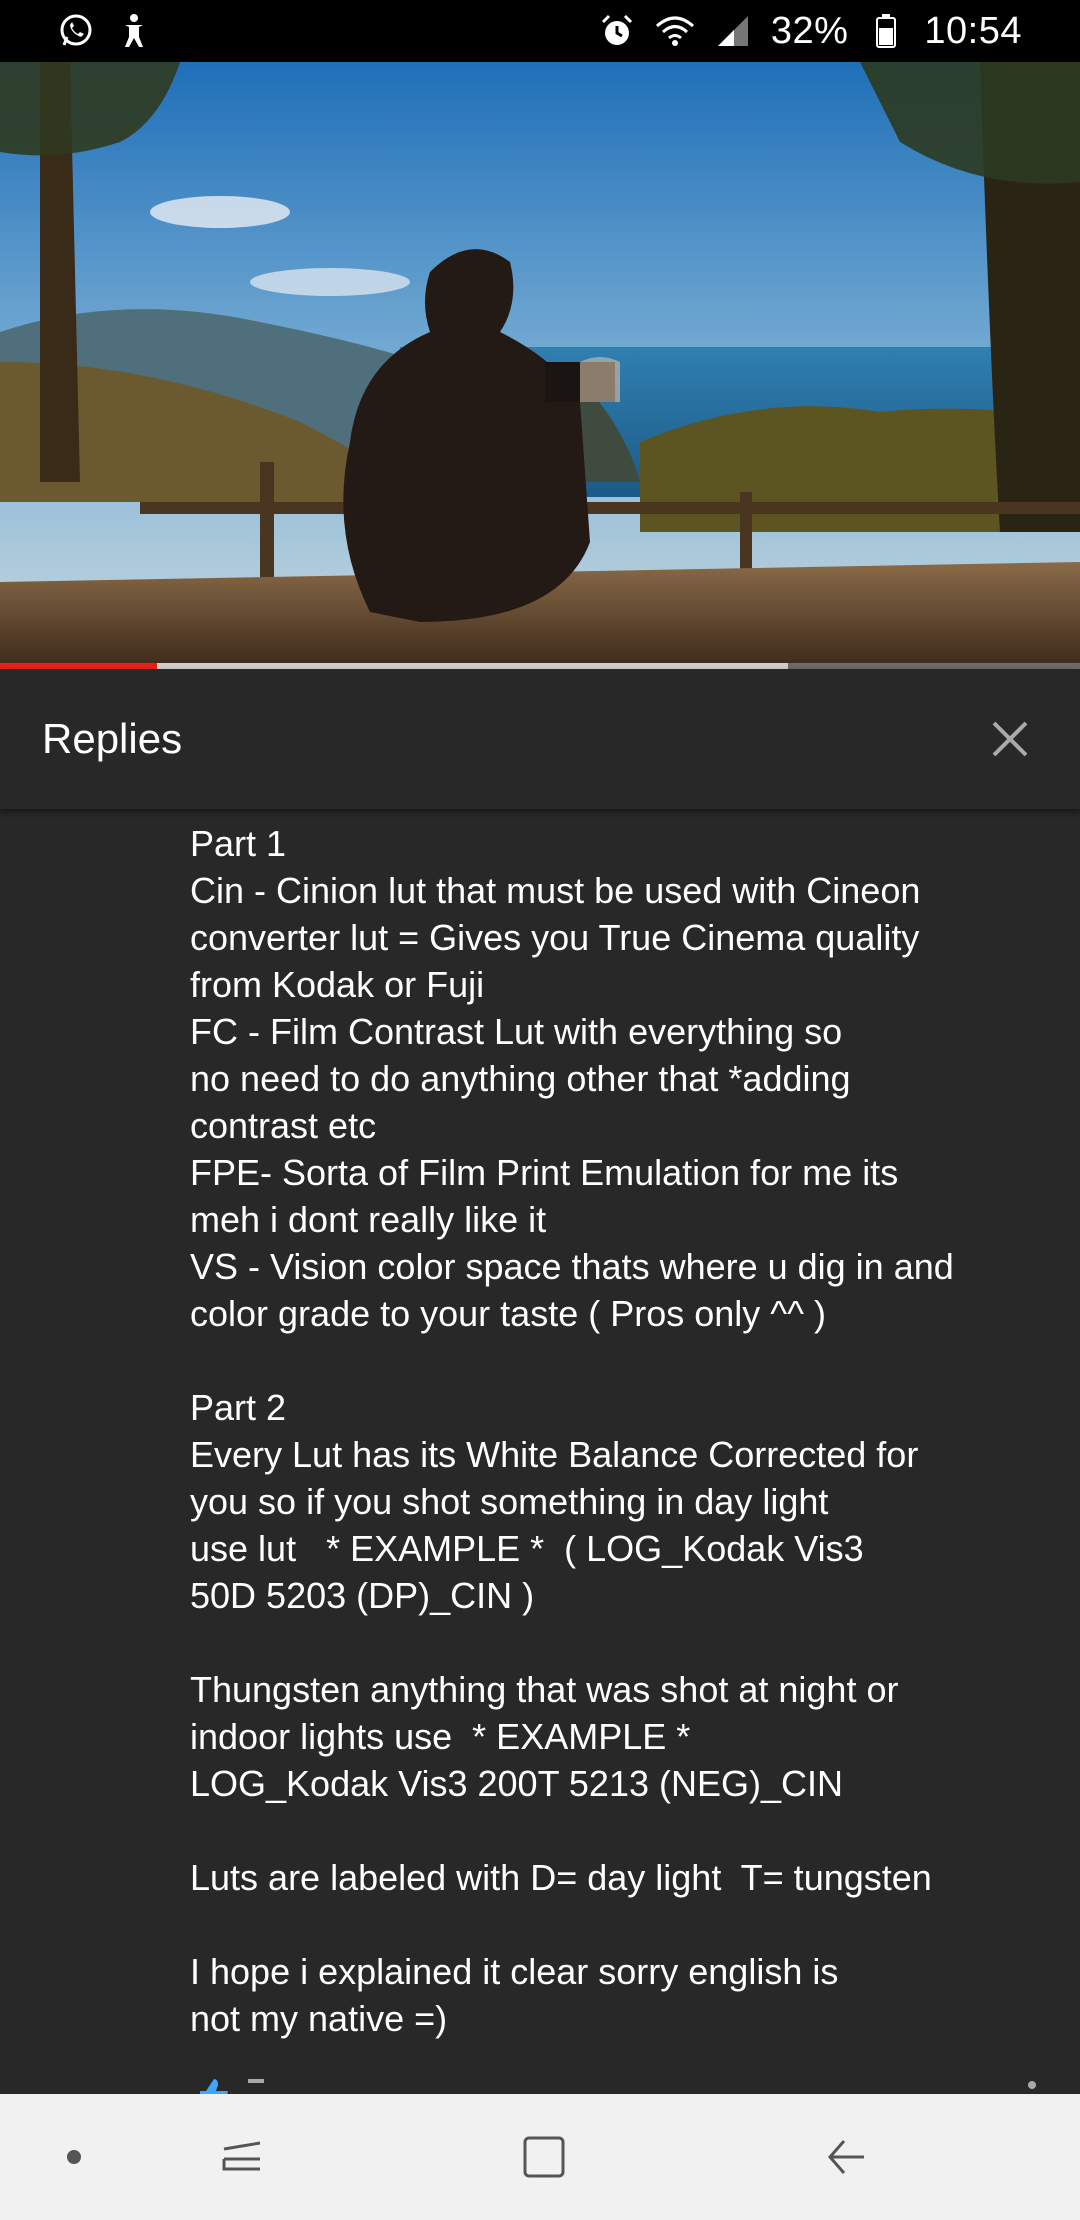 The width and height of the screenshot is (1080, 2220). I want to click on more-options-icon, so click(1032, 2085).